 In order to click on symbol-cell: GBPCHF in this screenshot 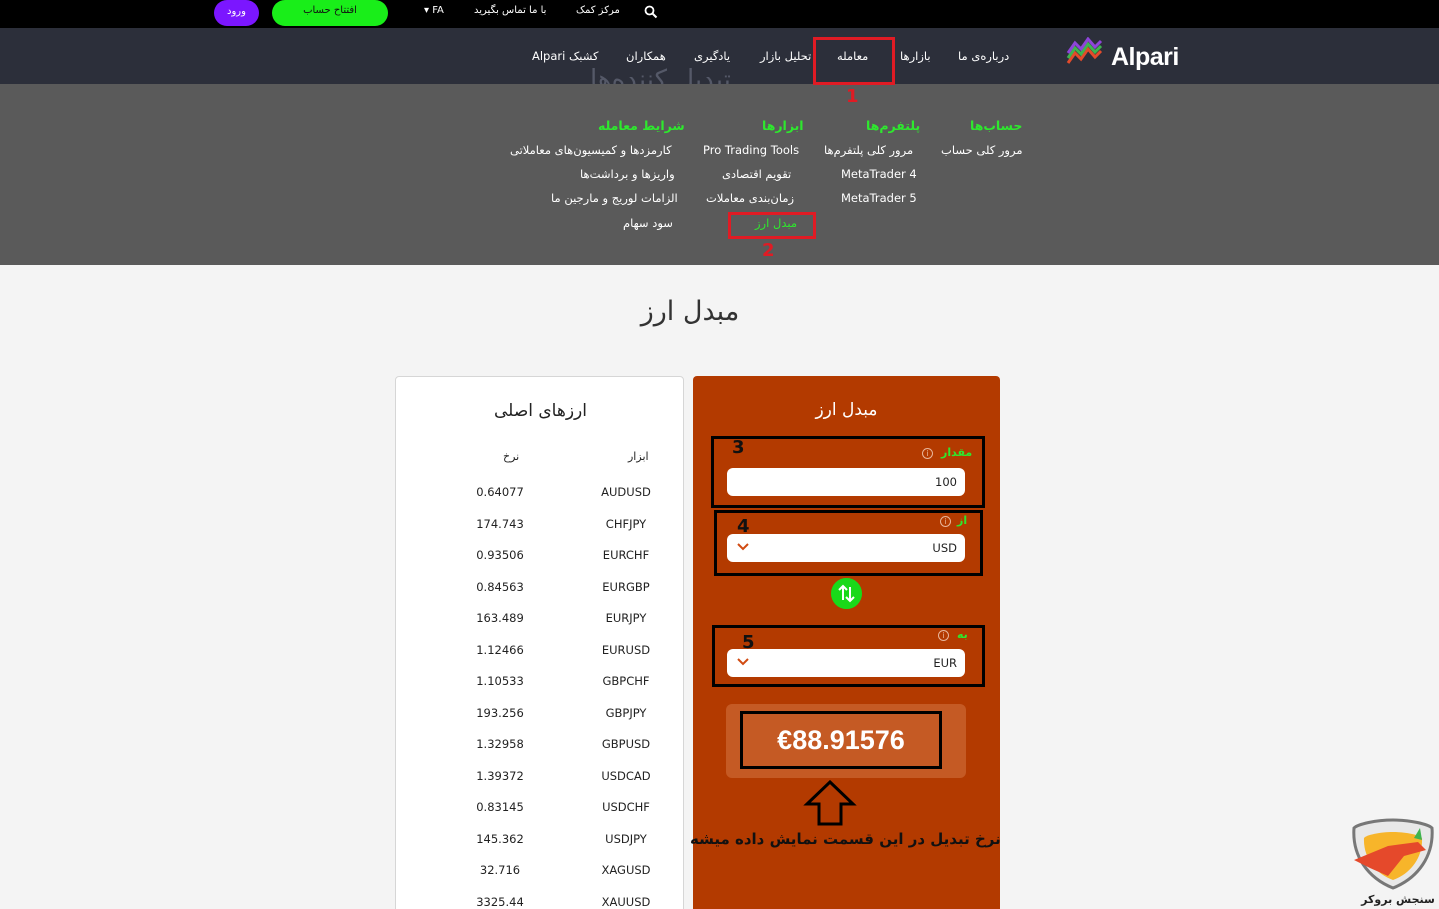, I will do `click(626, 681)`.